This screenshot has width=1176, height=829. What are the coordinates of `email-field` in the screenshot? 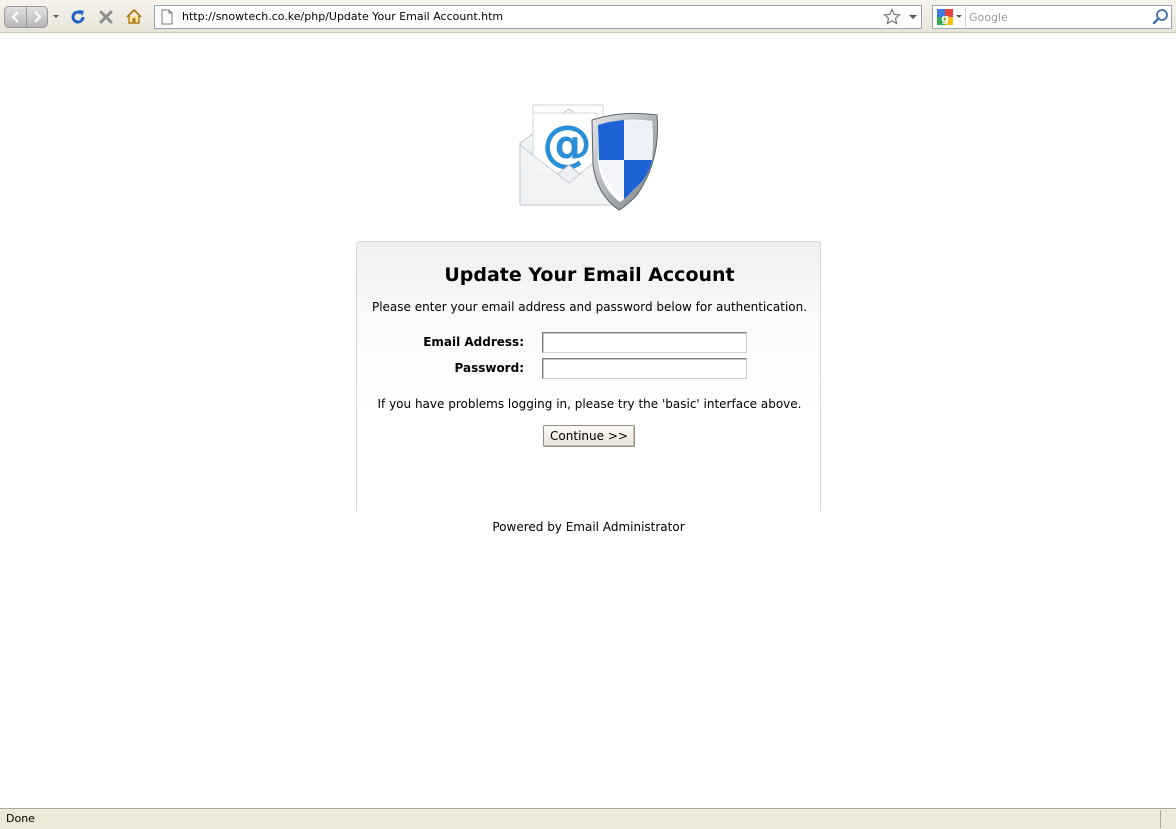 It's located at (644, 342).